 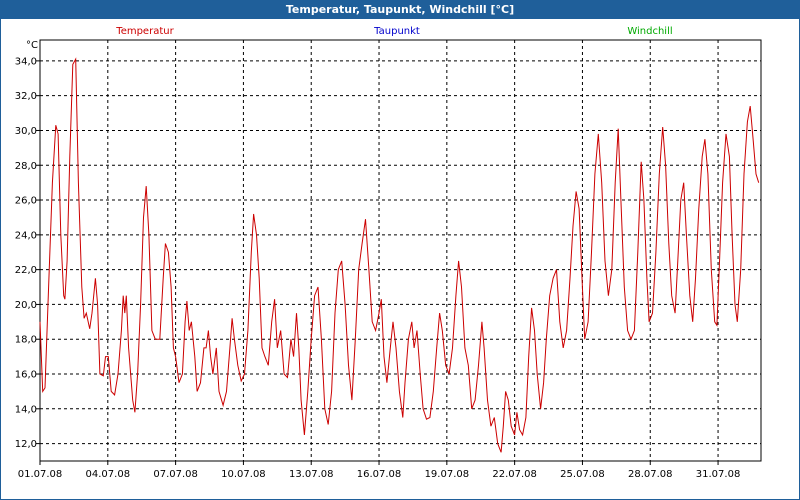 I want to click on x-tick-label: 07.07.08, so click(x=175, y=474).